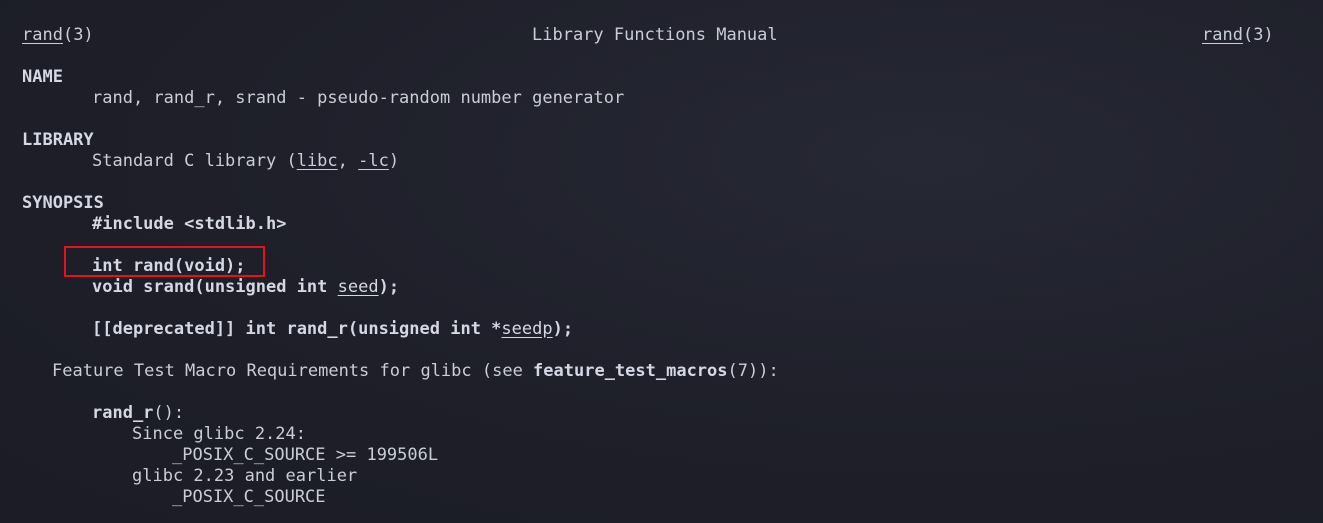  What do you see at coordinates (563, 329) in the screenshot?
I see `rand-r-decl-b: );` at bounding box center [563, 329].